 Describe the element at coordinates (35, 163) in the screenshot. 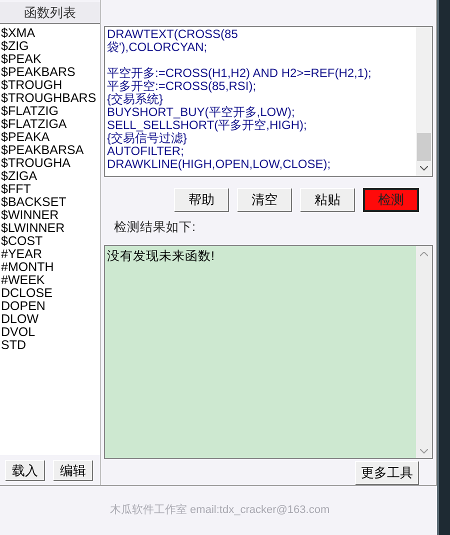

I see `function-item: $TROUGHA` at that location.